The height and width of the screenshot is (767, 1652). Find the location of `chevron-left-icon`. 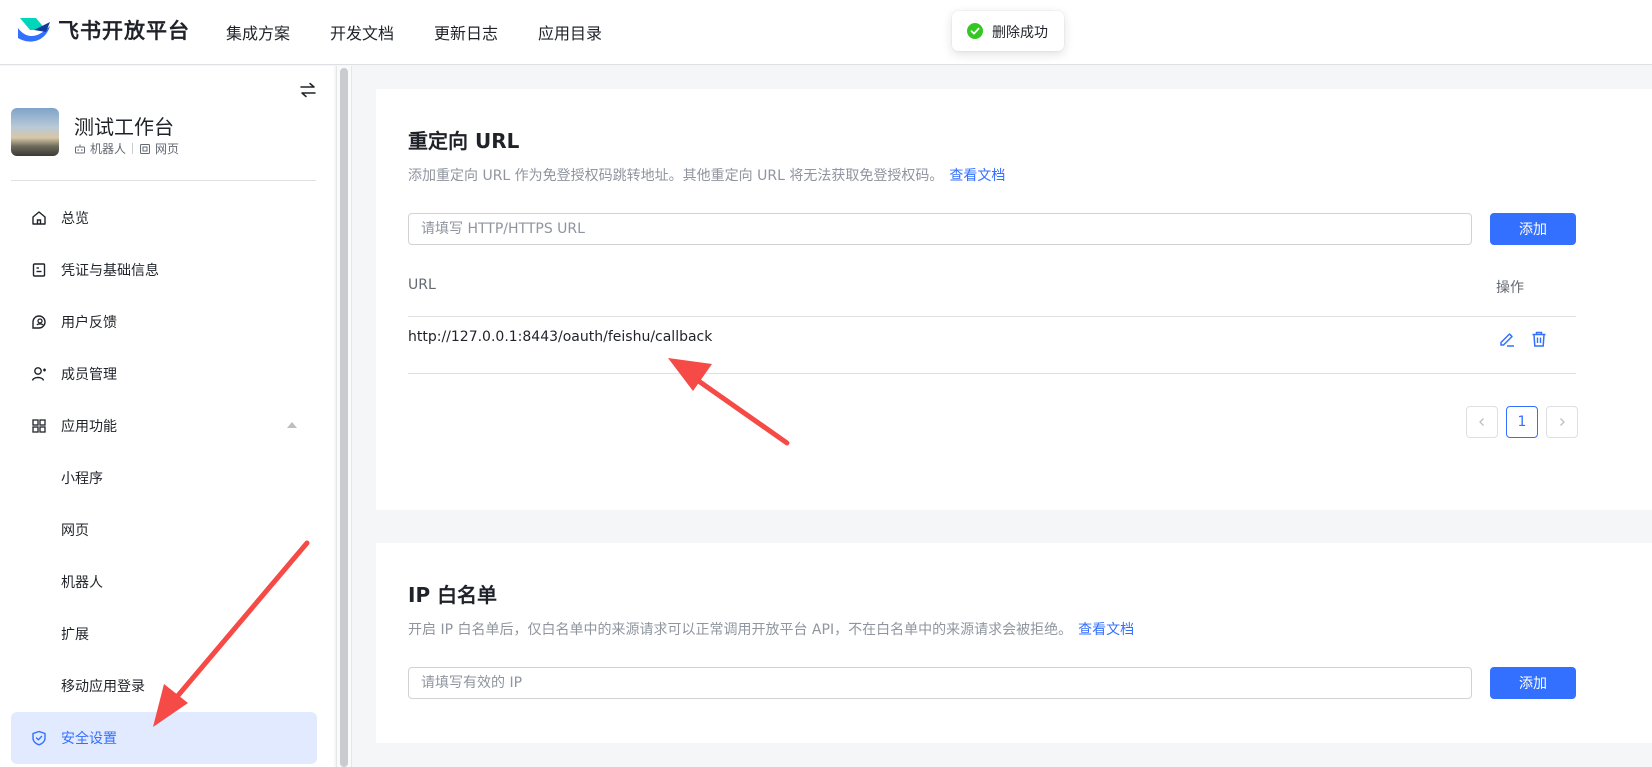

chevron-left-icon is located at coordinates (1481, 422).